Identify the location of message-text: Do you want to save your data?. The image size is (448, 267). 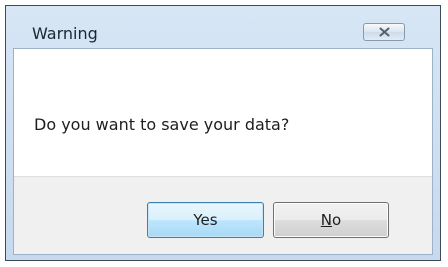
(162, 124).